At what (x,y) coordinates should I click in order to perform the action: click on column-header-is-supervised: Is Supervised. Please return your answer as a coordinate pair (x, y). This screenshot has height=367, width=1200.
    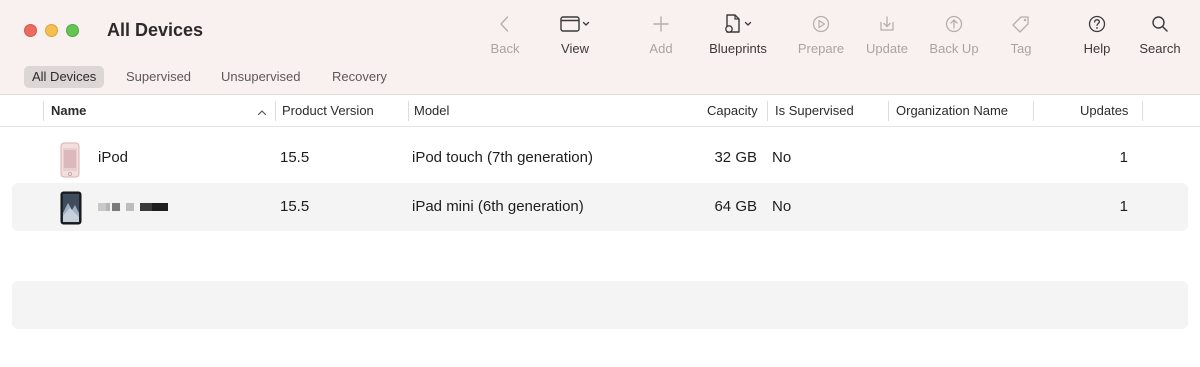
    Looking at the image, I should click on (814, 111).